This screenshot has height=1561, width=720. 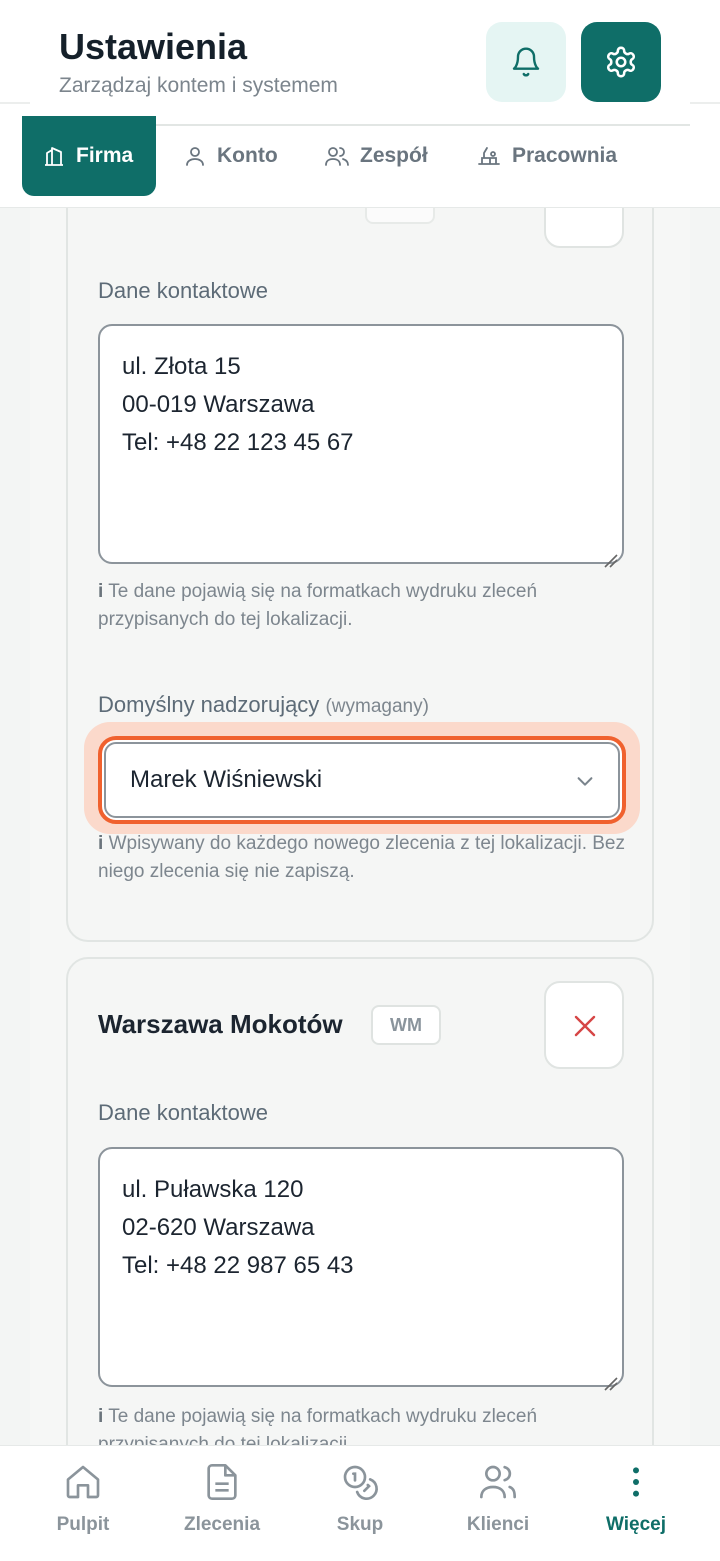 I want to click on tab-konto: Konto, so click(x=230, y=156).